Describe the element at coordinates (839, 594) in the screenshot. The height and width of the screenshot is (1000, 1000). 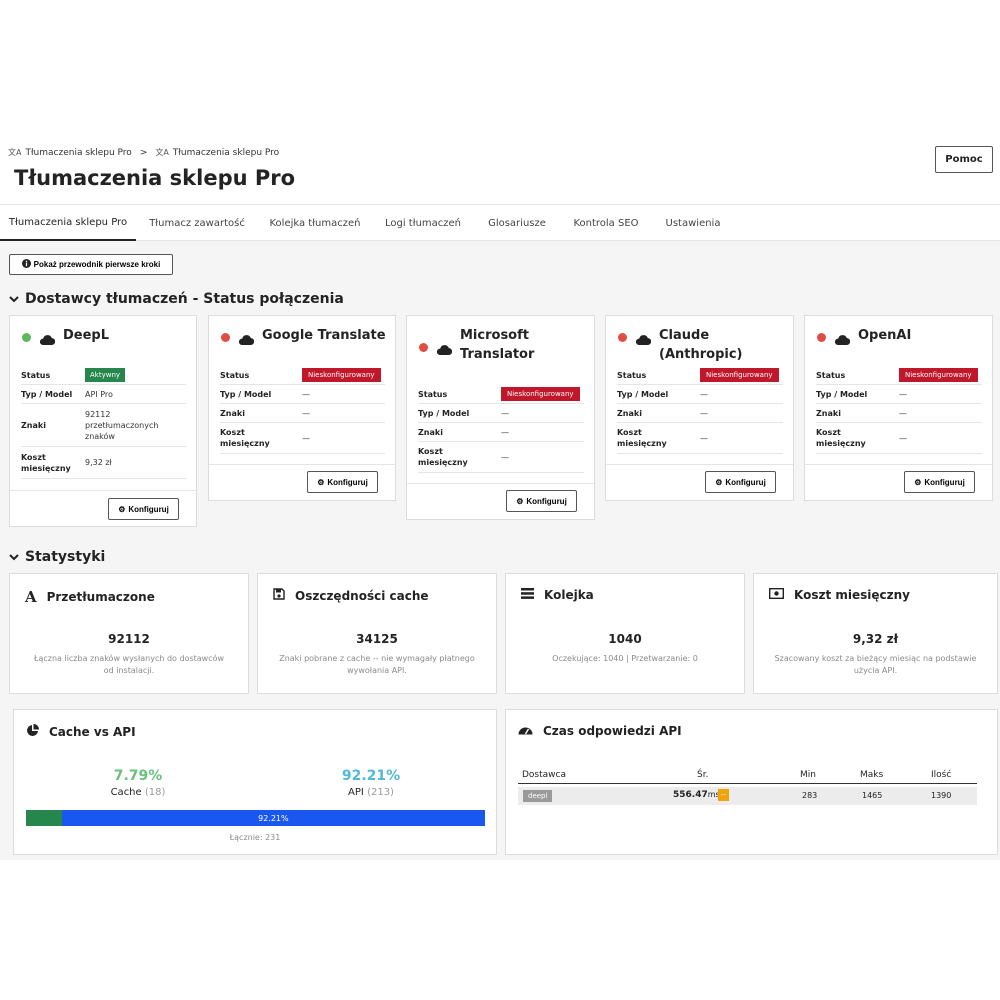
I see `stat-header: Koszt miesięczny` at that location.